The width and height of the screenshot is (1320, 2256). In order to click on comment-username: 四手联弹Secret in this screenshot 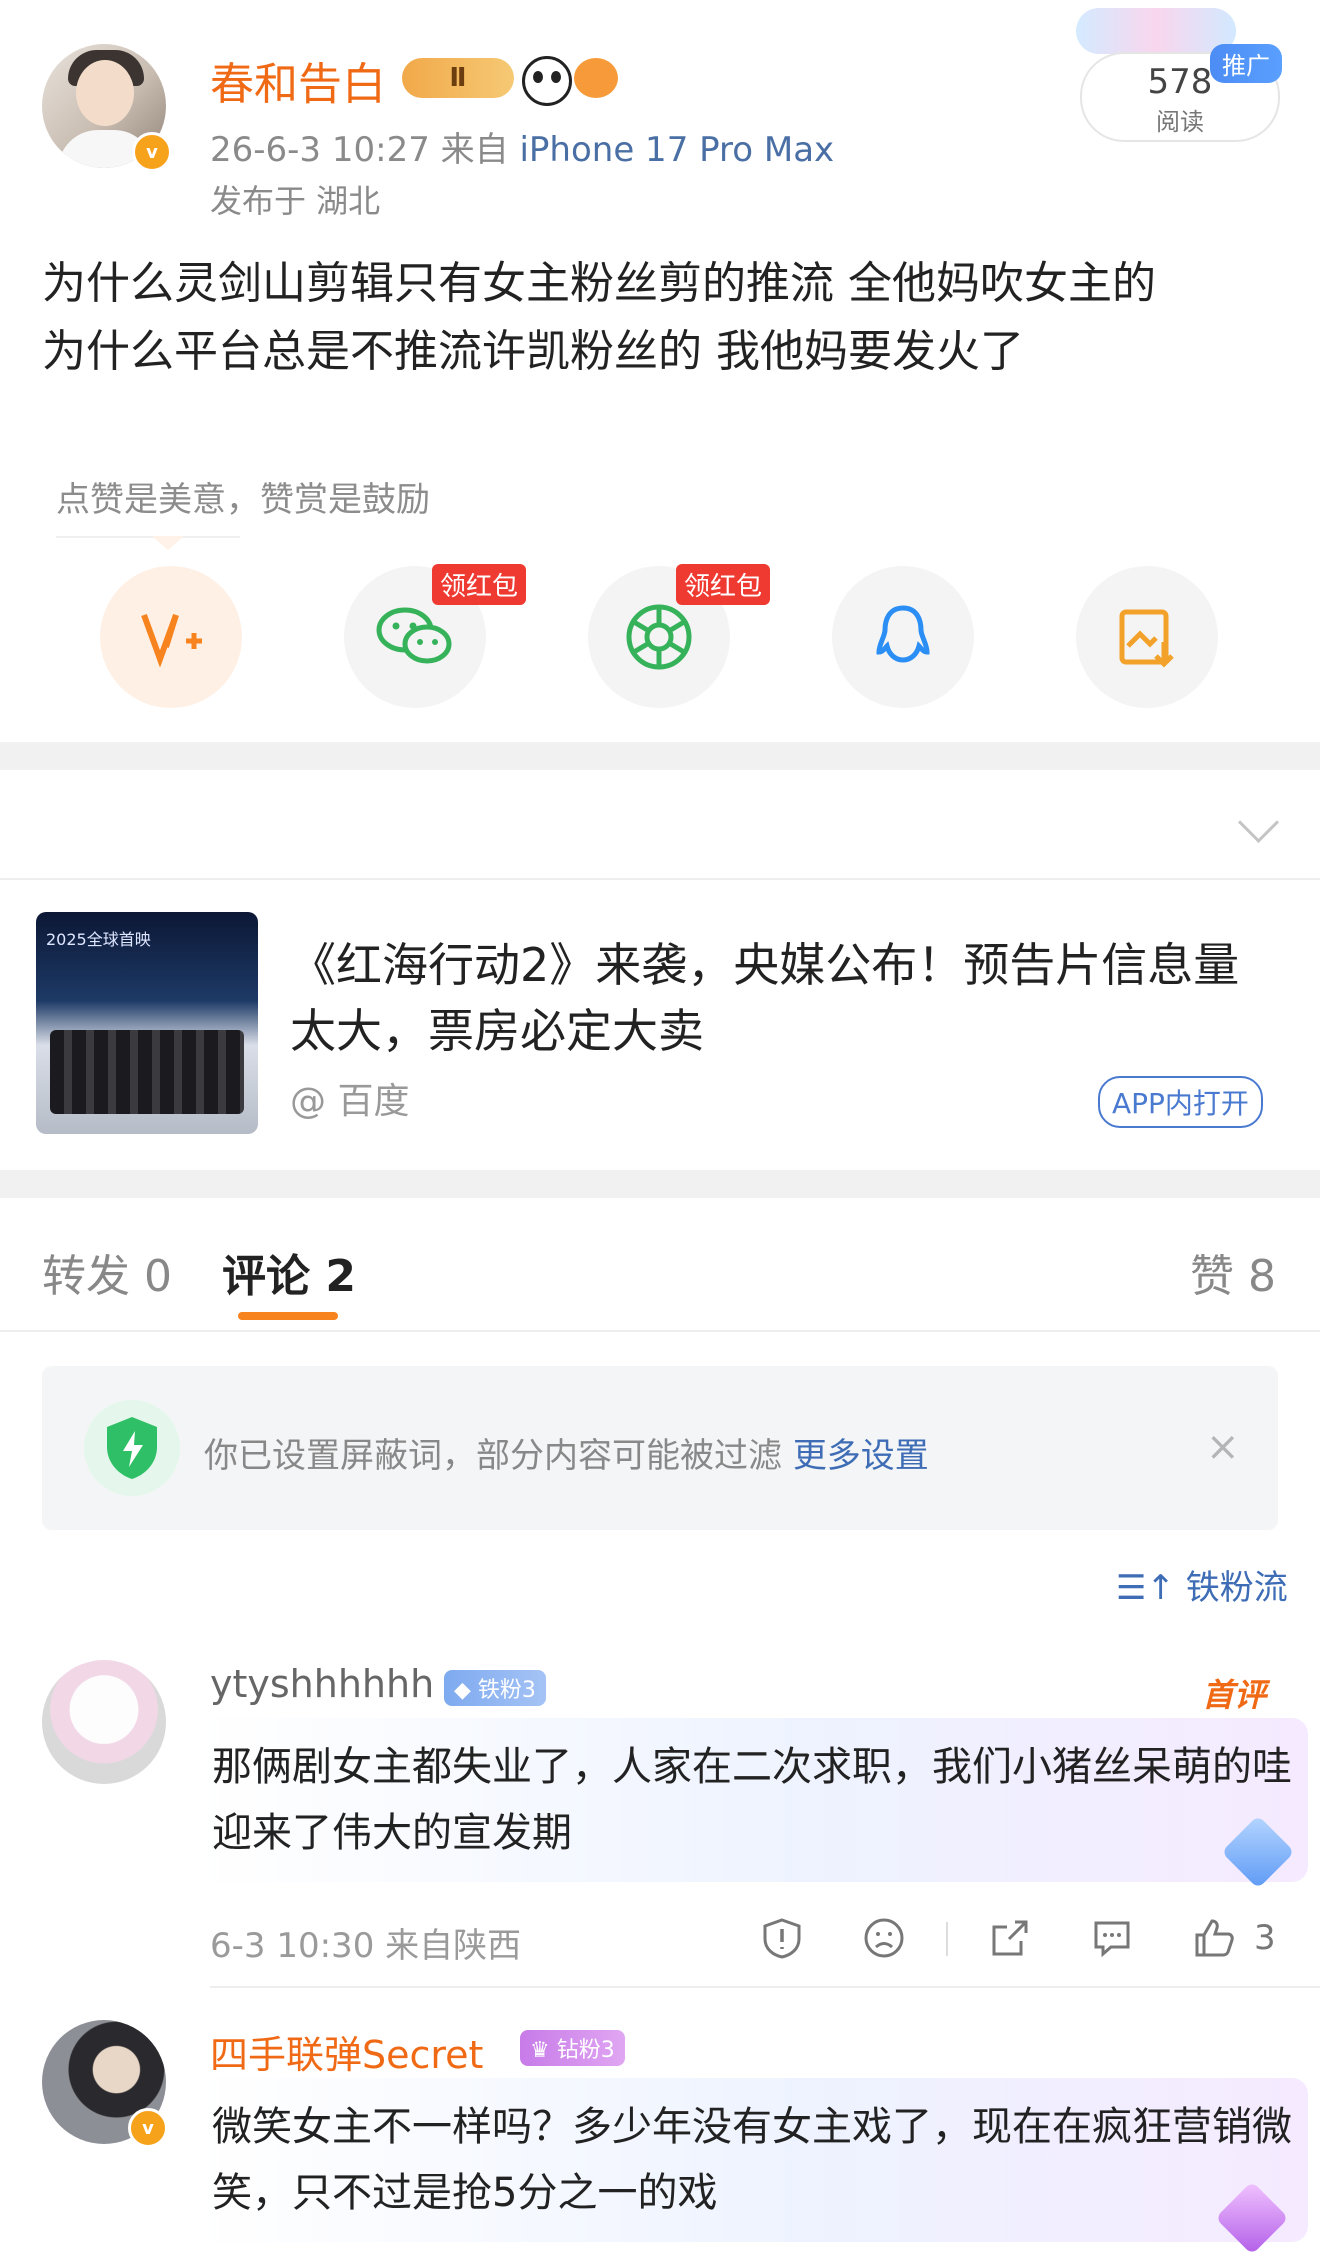, I will do `click(346, 2051)`.